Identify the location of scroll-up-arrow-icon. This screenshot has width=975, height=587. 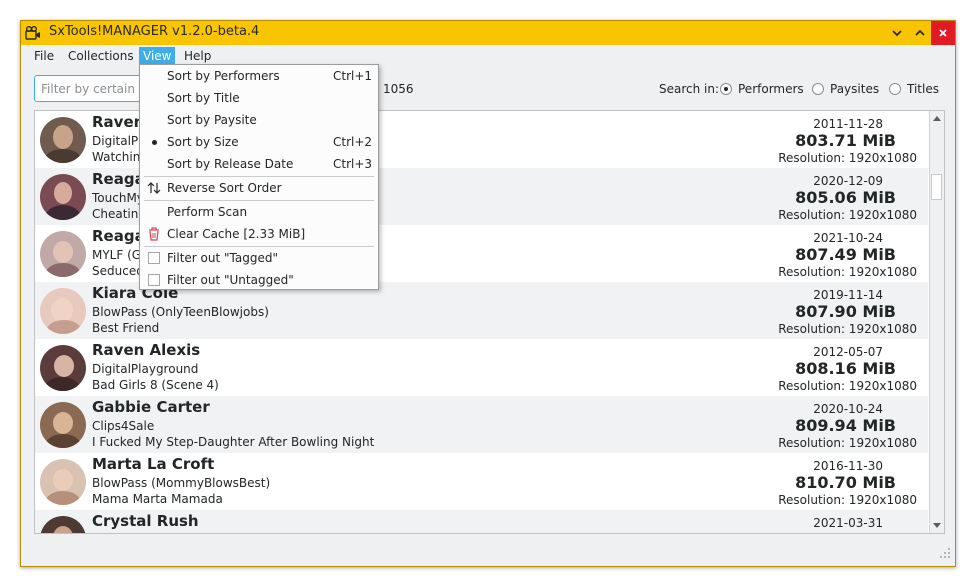
(937, 118).